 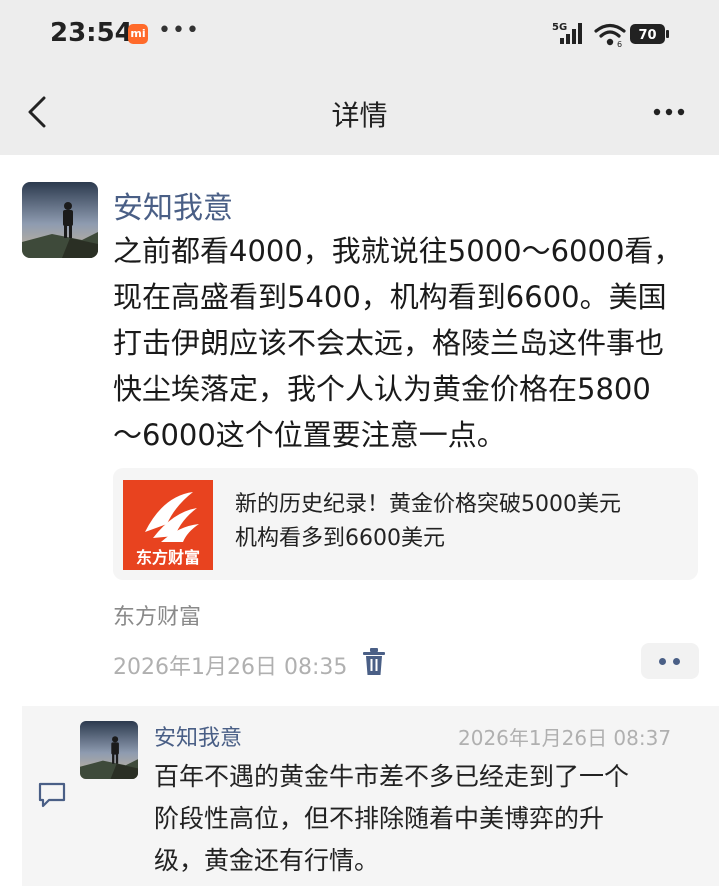 I want to click on logo-text: 东方财富, so click(x=168, y=557).